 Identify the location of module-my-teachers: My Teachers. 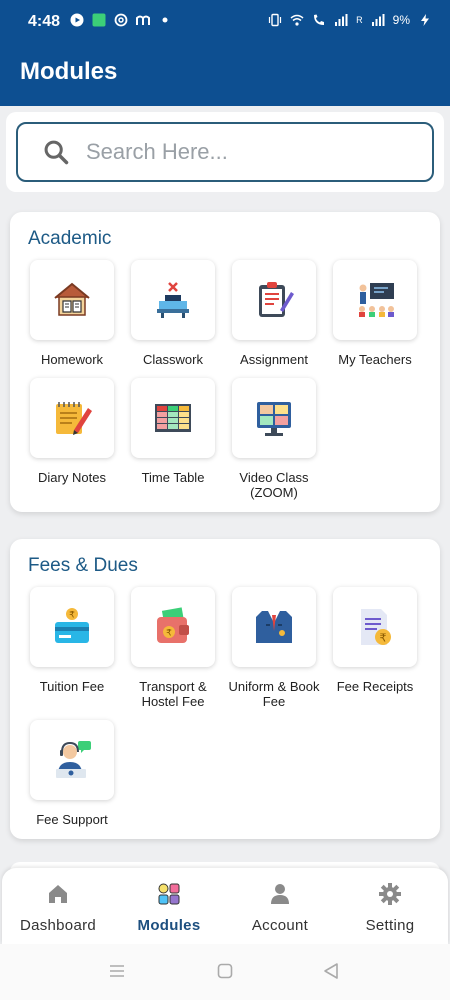
(375, 313).